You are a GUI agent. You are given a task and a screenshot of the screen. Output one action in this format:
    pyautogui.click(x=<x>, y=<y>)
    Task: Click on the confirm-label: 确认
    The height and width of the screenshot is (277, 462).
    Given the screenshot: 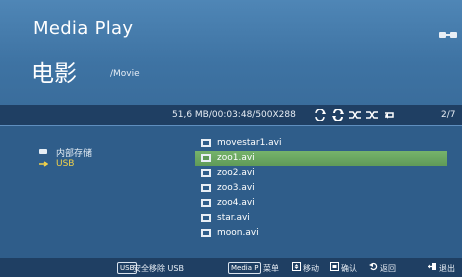 What is the action you would take?
    pyautogui.click(x=349, y=268)
    